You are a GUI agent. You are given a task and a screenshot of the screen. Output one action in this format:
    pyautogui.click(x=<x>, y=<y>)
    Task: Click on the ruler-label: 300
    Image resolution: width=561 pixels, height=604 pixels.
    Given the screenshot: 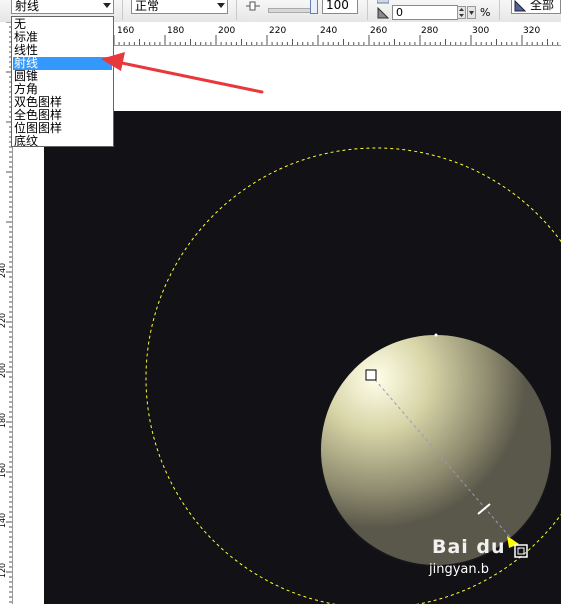 What is the action you would take?
    pyautogui.click(x=481, y=31)
    